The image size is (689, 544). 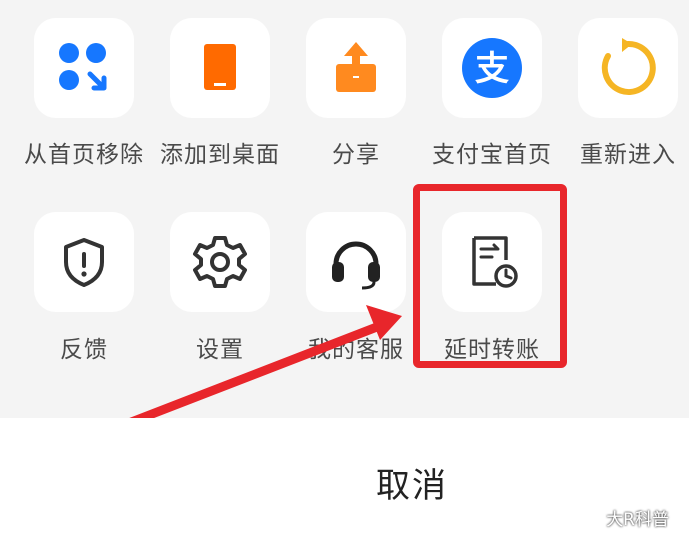 What do you see at coordinates (589, 517) in the screenshot?
I see `wechat-icon` at bounding box center [589, 517].